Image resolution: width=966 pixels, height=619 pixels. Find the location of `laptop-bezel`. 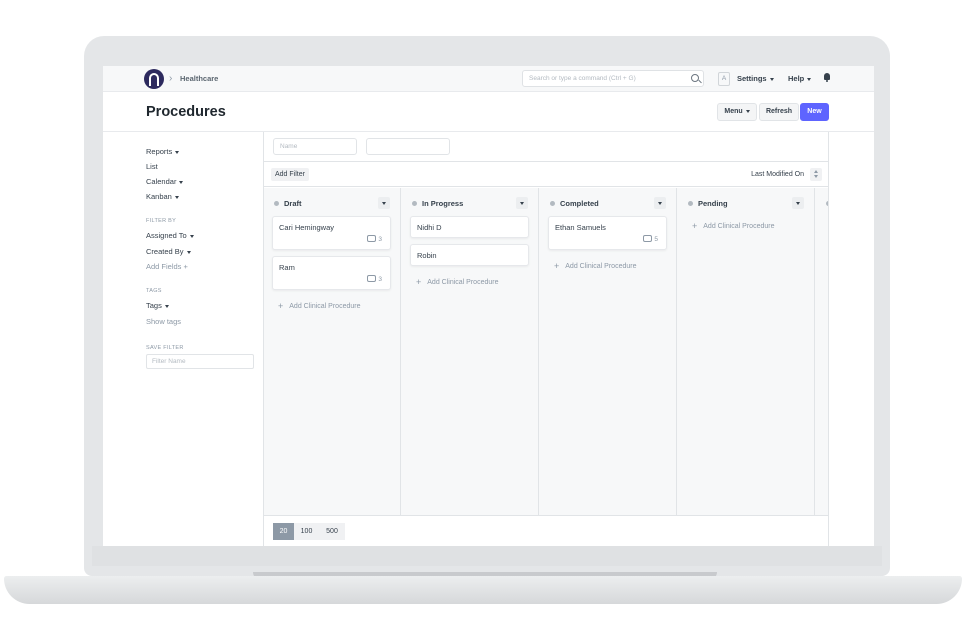

laptop-bezel is located at coordinates (487, 556).